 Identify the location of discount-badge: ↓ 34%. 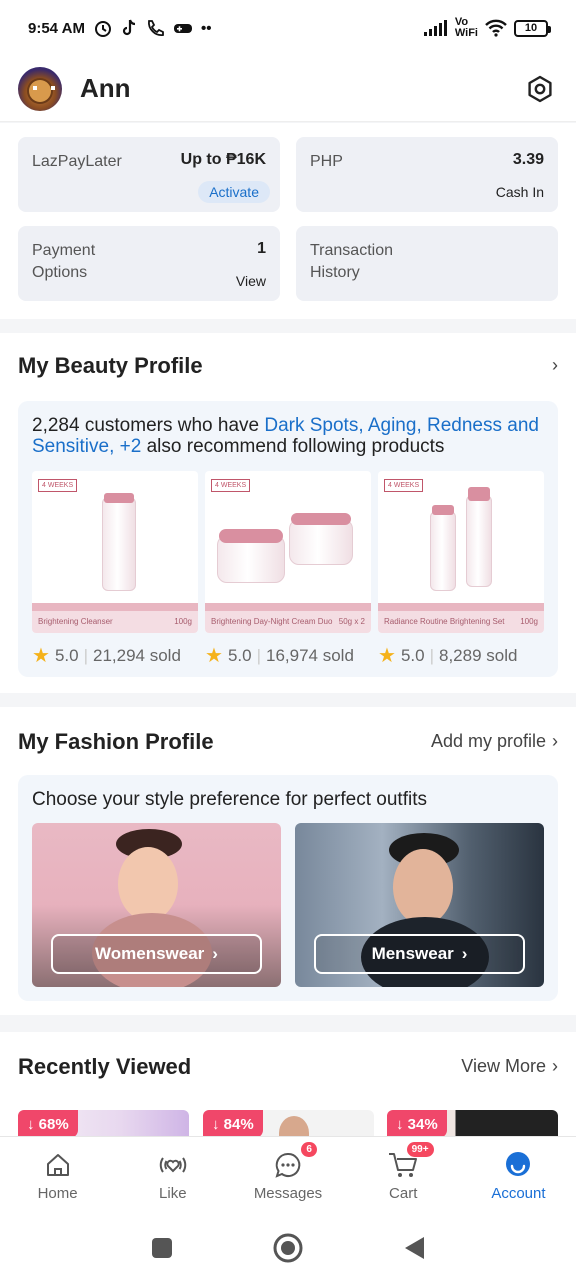
(417, 1124).